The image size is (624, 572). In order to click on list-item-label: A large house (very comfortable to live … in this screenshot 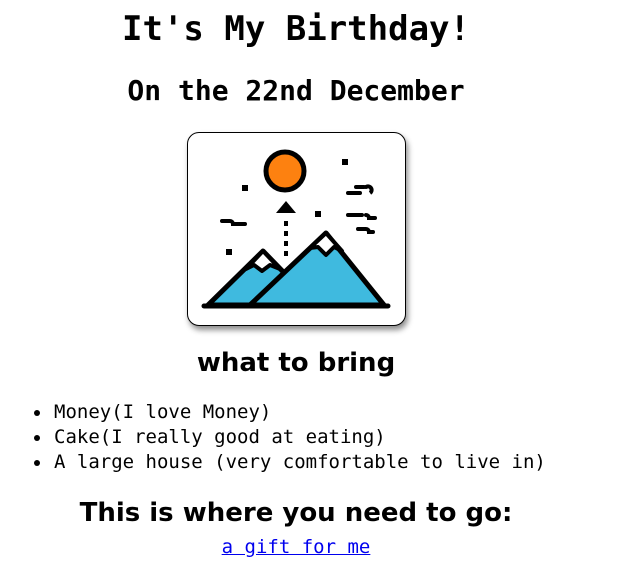, I will do `click(300, 462)`.